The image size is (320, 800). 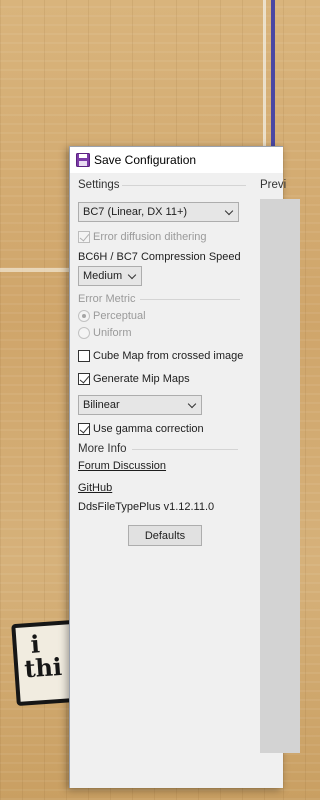 I want to click on title-bar: Save Configuration, so click(x=176, y=159).